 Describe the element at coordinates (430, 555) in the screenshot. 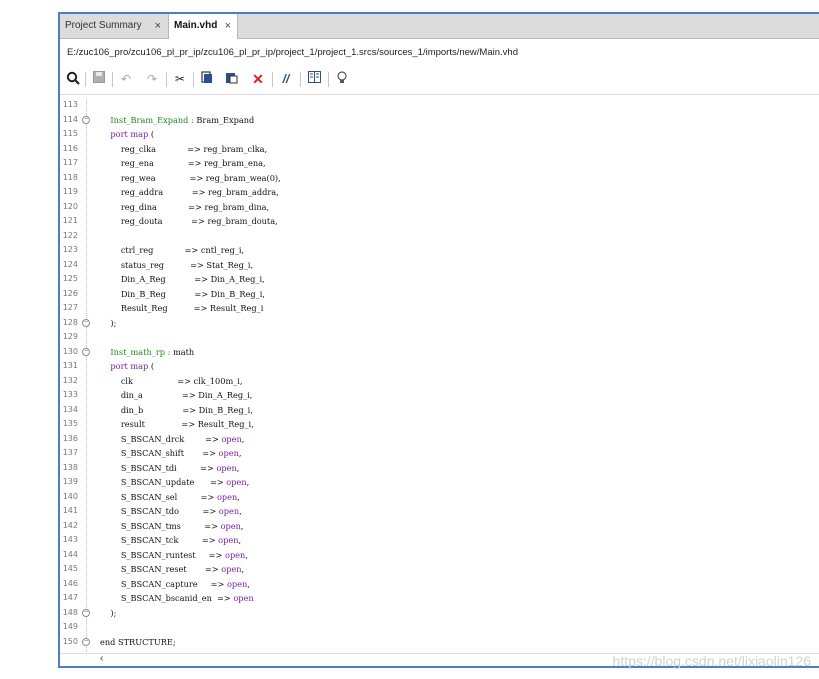

I see `code-line: 144 S_BSCAN_runtest => open,` at that location.